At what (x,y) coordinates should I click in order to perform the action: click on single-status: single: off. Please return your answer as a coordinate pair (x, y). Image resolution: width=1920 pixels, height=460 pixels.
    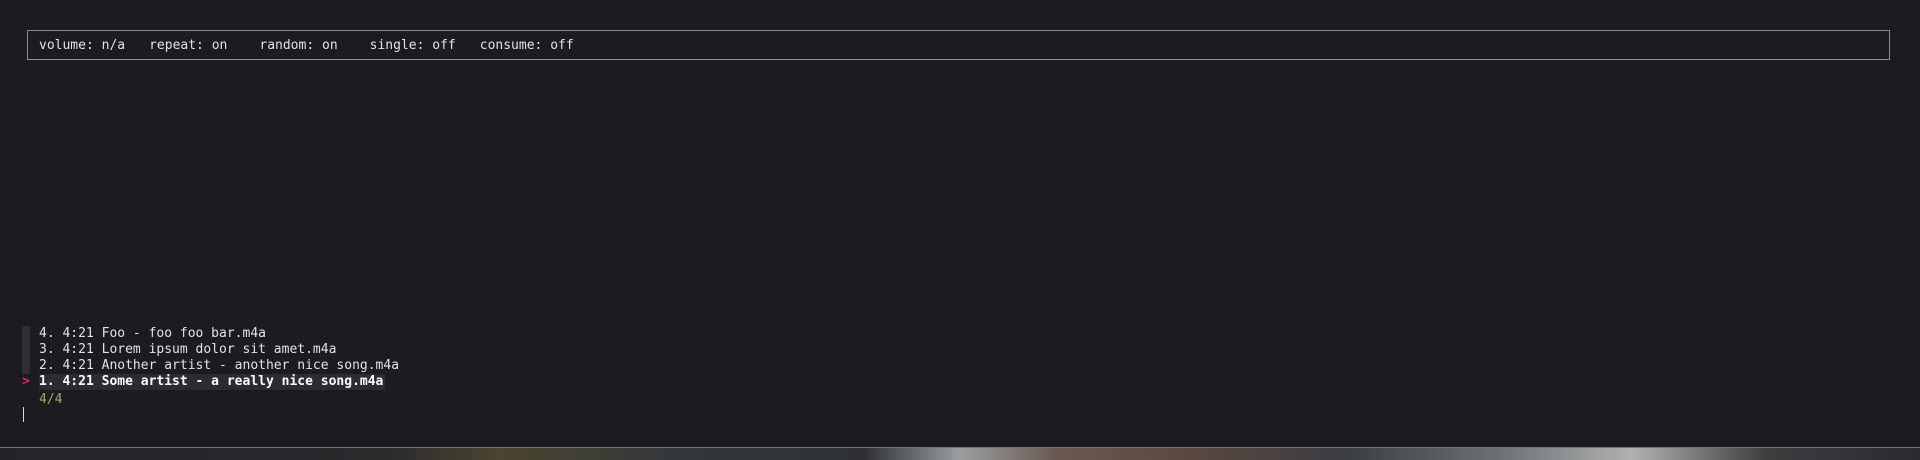
    Looking at the image, I should click on (412, 45).